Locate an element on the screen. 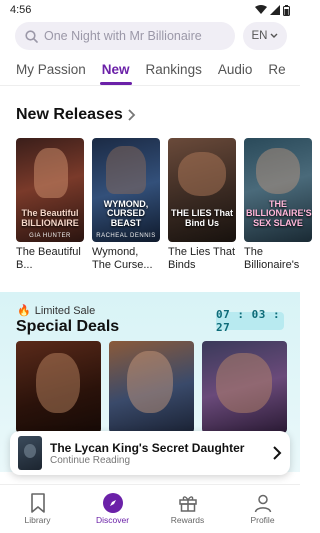 This screenshot has width=320, height=533. tab-my-passion: My Passion is located at coordinates (51, 71).